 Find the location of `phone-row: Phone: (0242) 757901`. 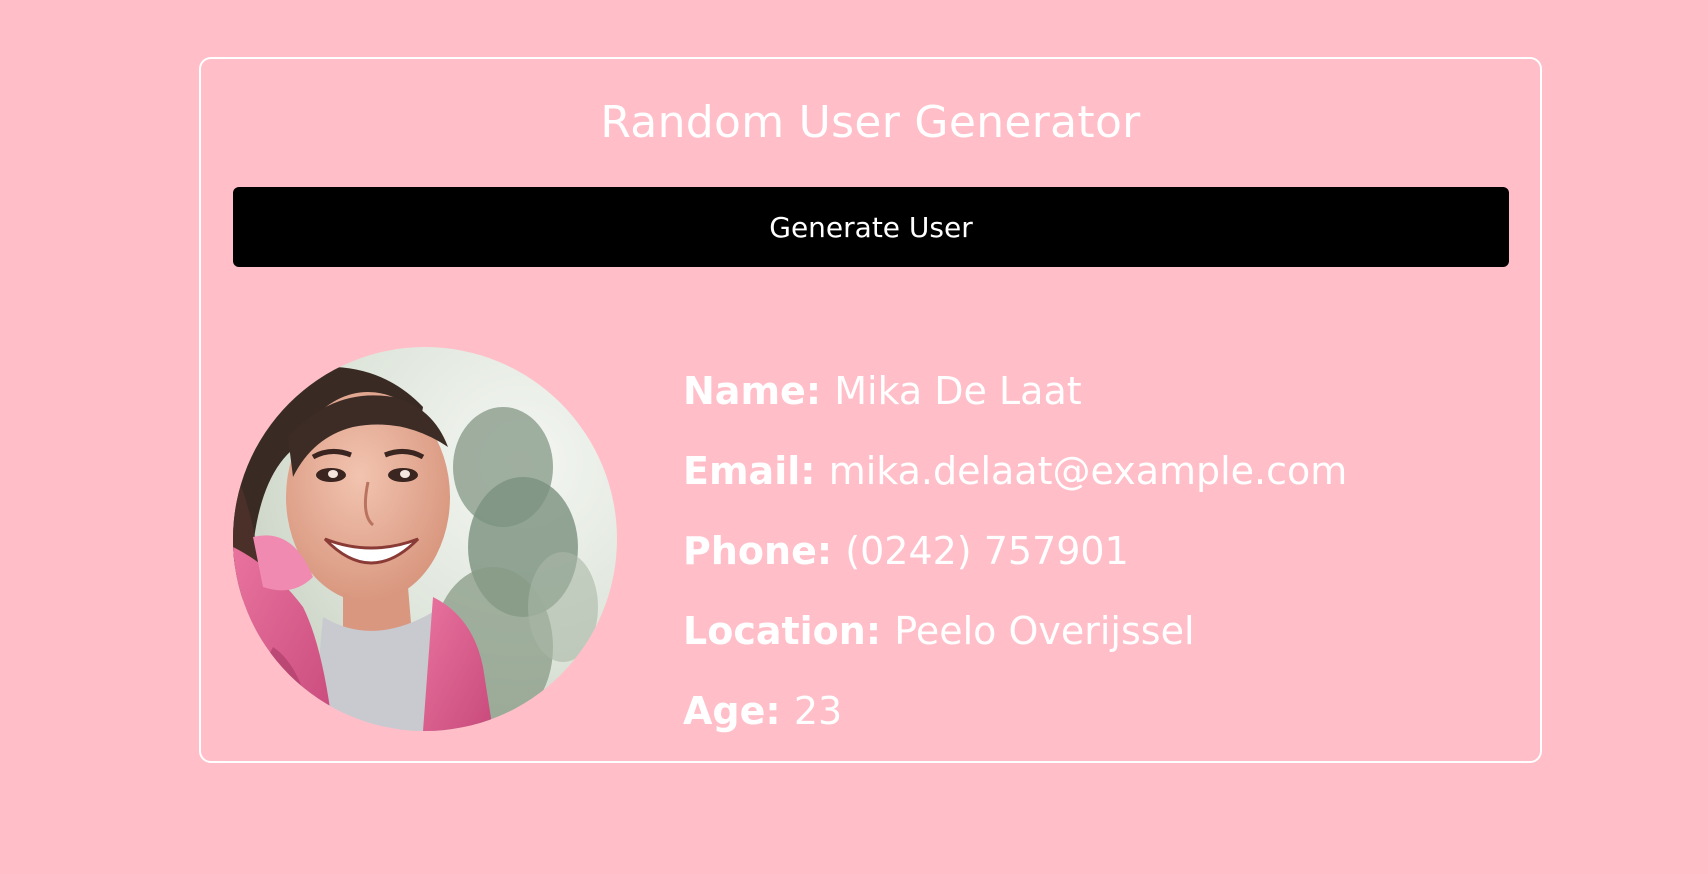

phone-row: Phone: (0242) 757901 is located at coordinates (1015, 551).